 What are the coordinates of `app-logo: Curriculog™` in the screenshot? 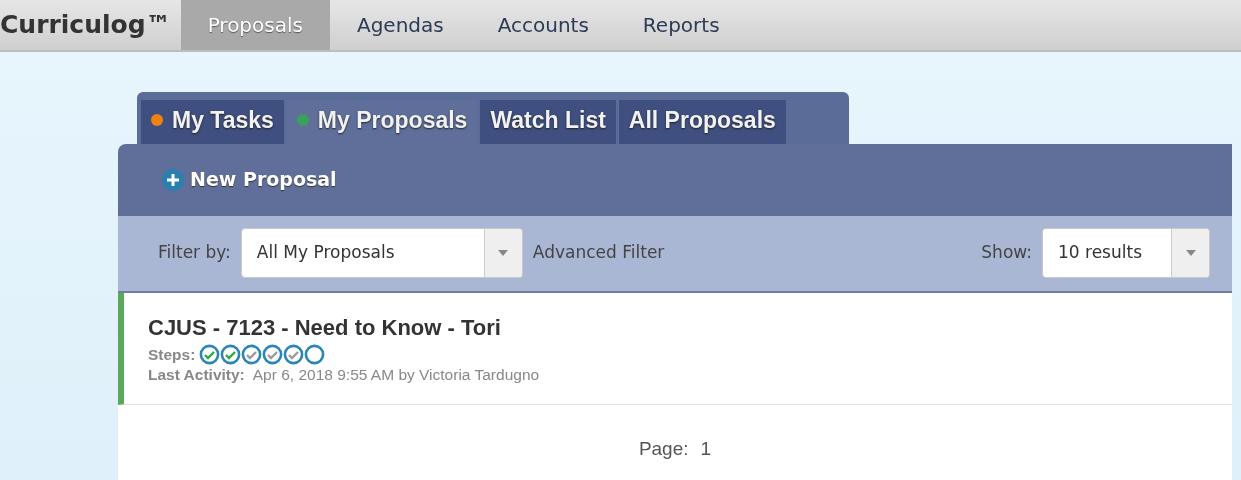 It's located at (86, 25).